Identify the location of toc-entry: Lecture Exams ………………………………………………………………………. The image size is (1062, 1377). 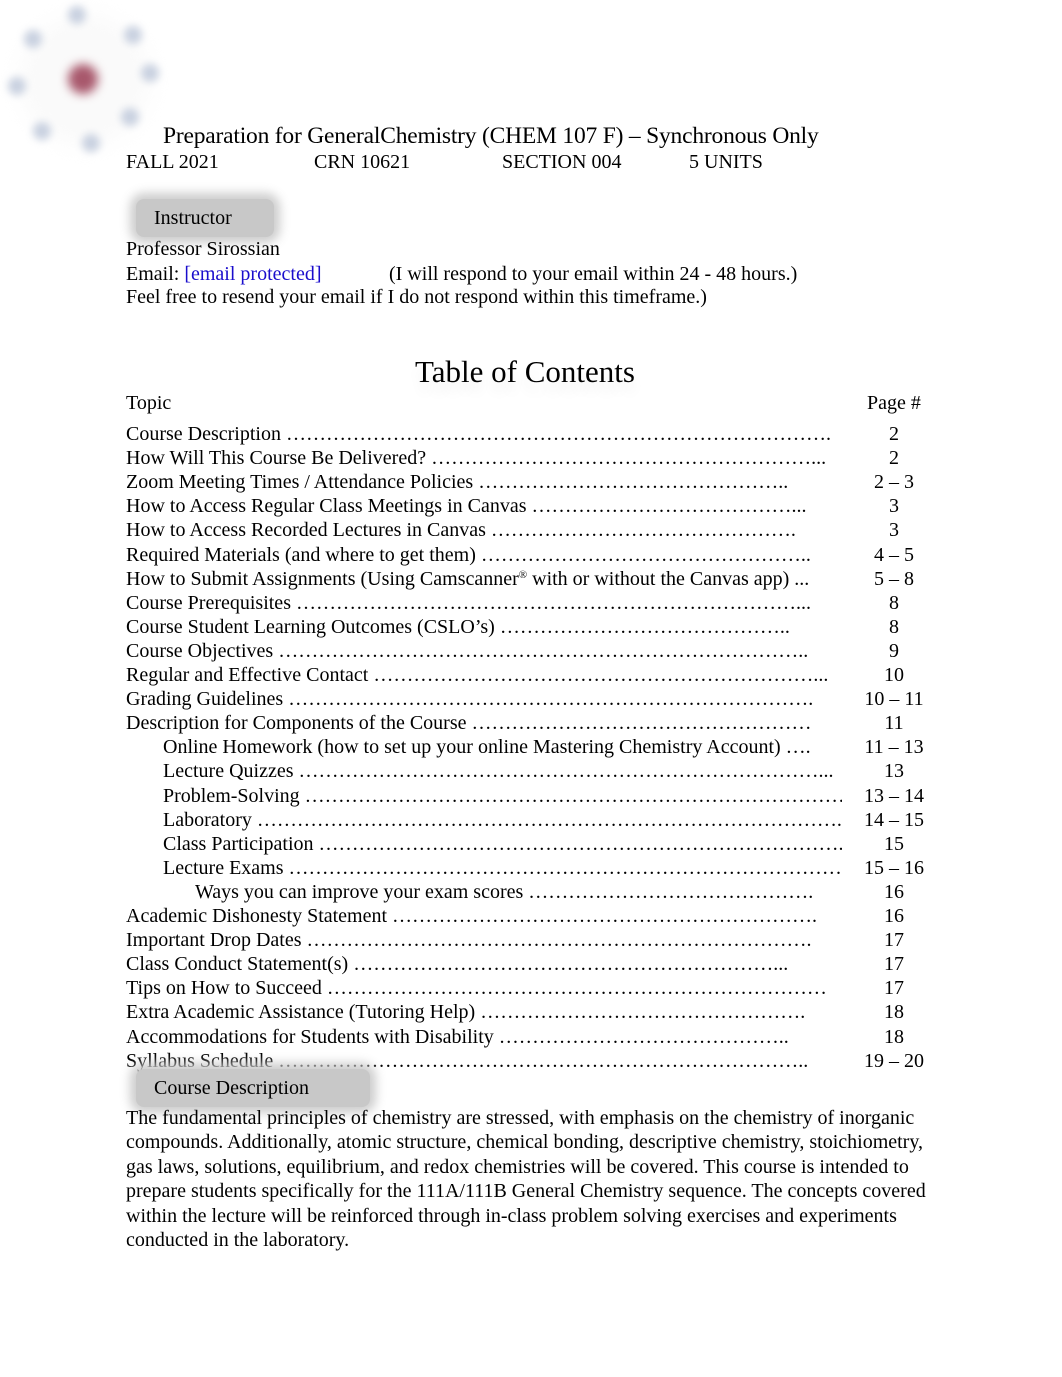
(531, 869).